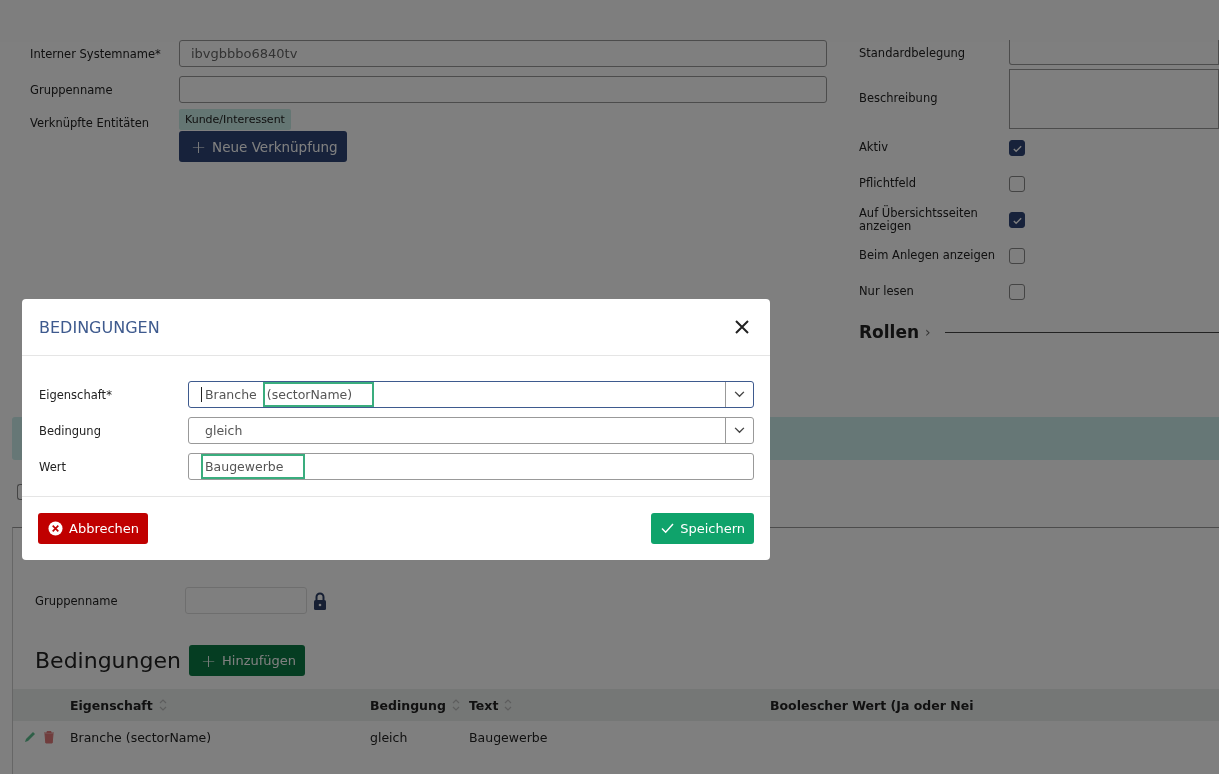 The image size is (1219, 774). I want to click on lock-icon, so click(320, 600).